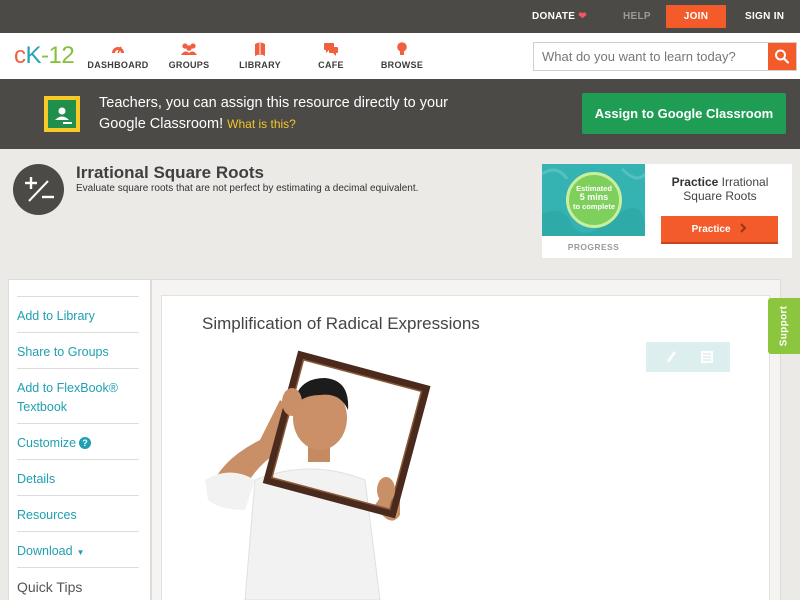 Image resolution: width=800 pixels, height=600 pixels. What do you see at coordinates (189, 49) in the screenshot?
I see `groups-people-icon` at bounding box center [189, 49].